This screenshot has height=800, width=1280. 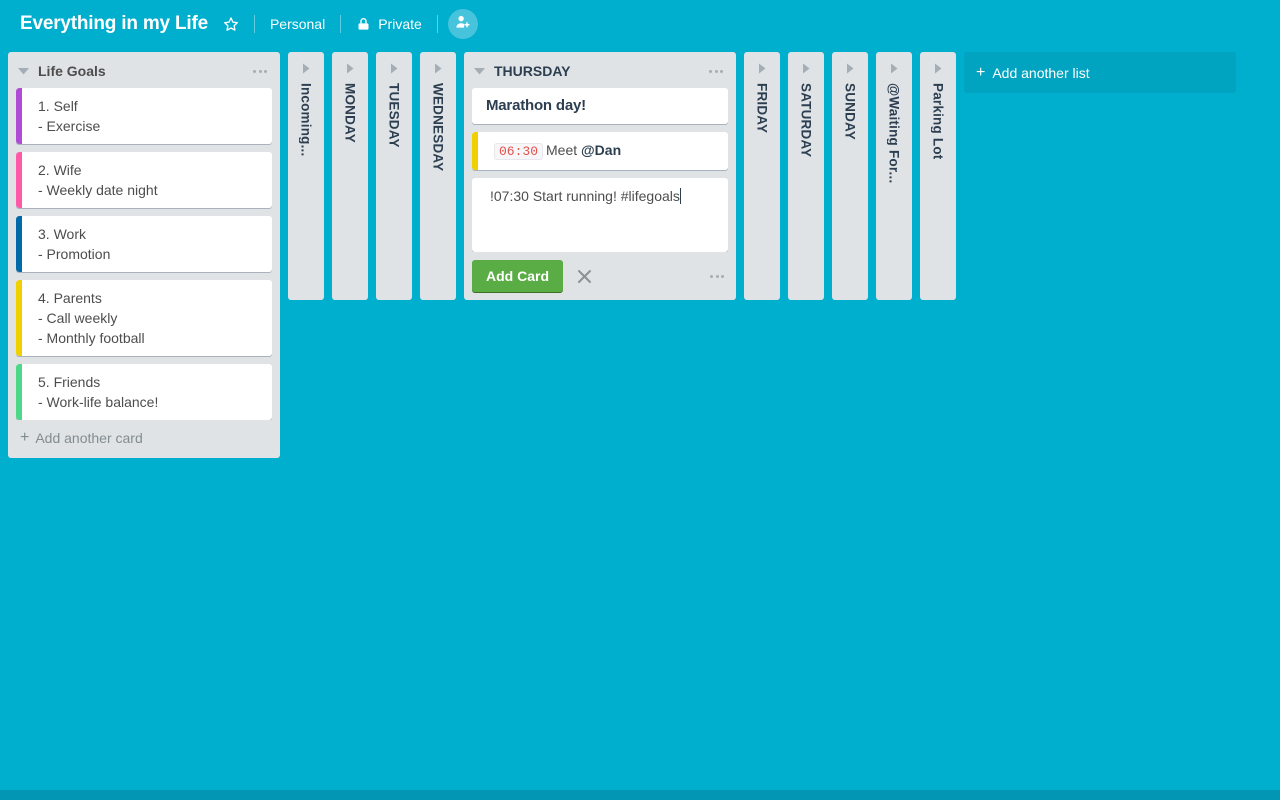 I want to click on card-composer-textarea: !07:30 Start running! #lifegoals, so click(x=600, y=215).